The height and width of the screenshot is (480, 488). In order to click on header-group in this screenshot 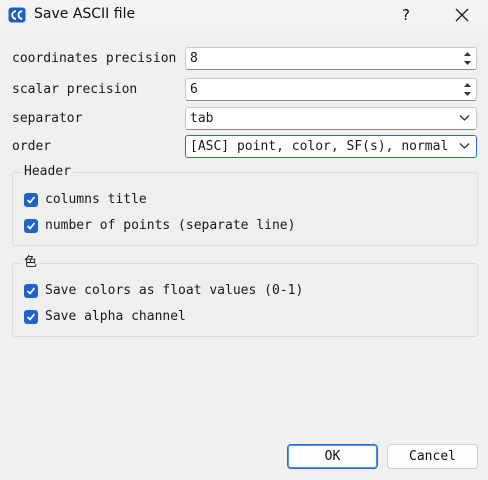, I will do `click(245, 209)`.